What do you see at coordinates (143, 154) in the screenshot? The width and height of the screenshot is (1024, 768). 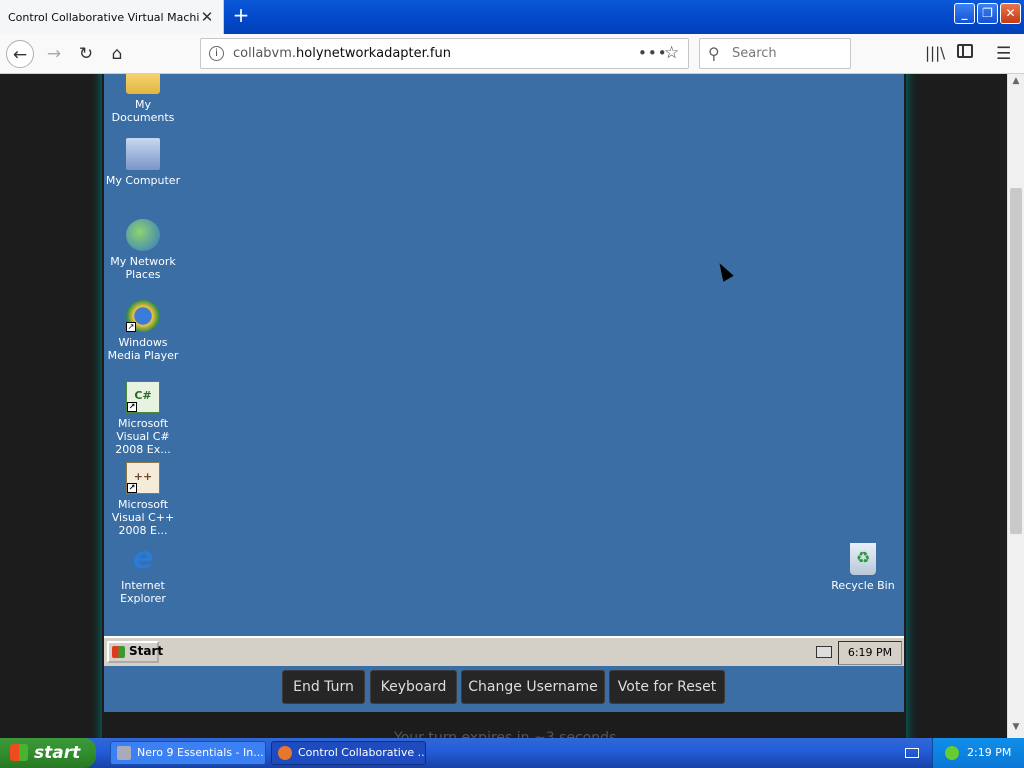 I see `computer-icon` at bounding box center [143, 154].